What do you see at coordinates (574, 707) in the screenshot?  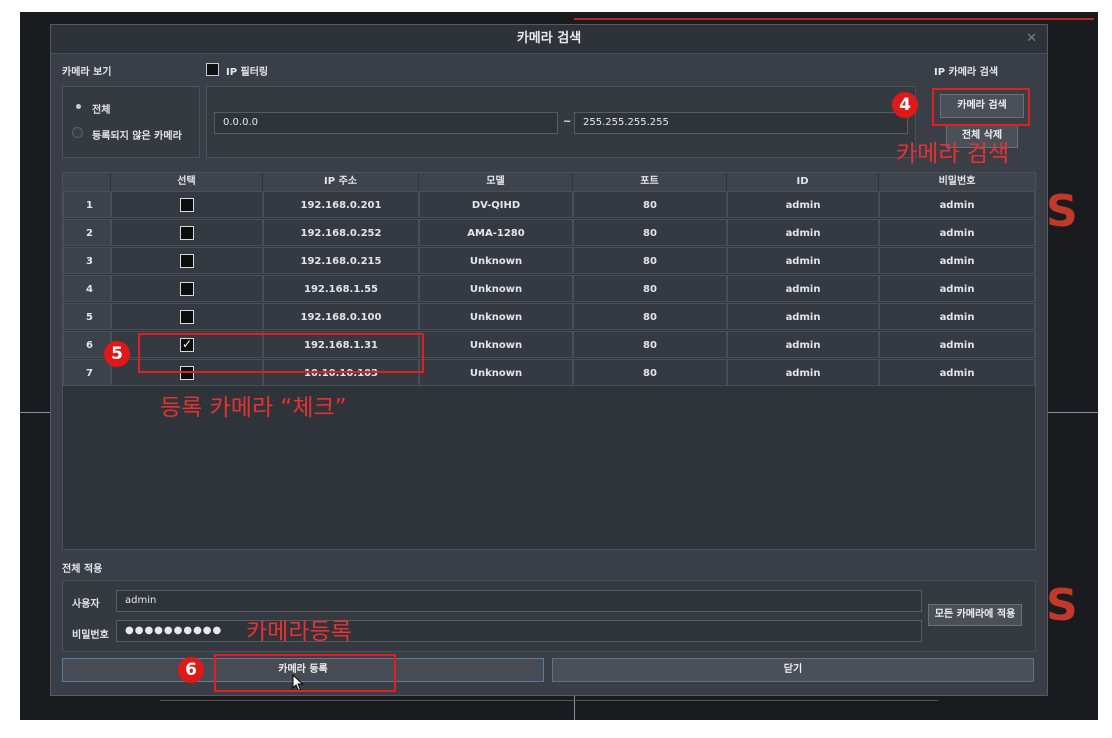 I see `background-divider-bottom` at bounding box center [574, 707].